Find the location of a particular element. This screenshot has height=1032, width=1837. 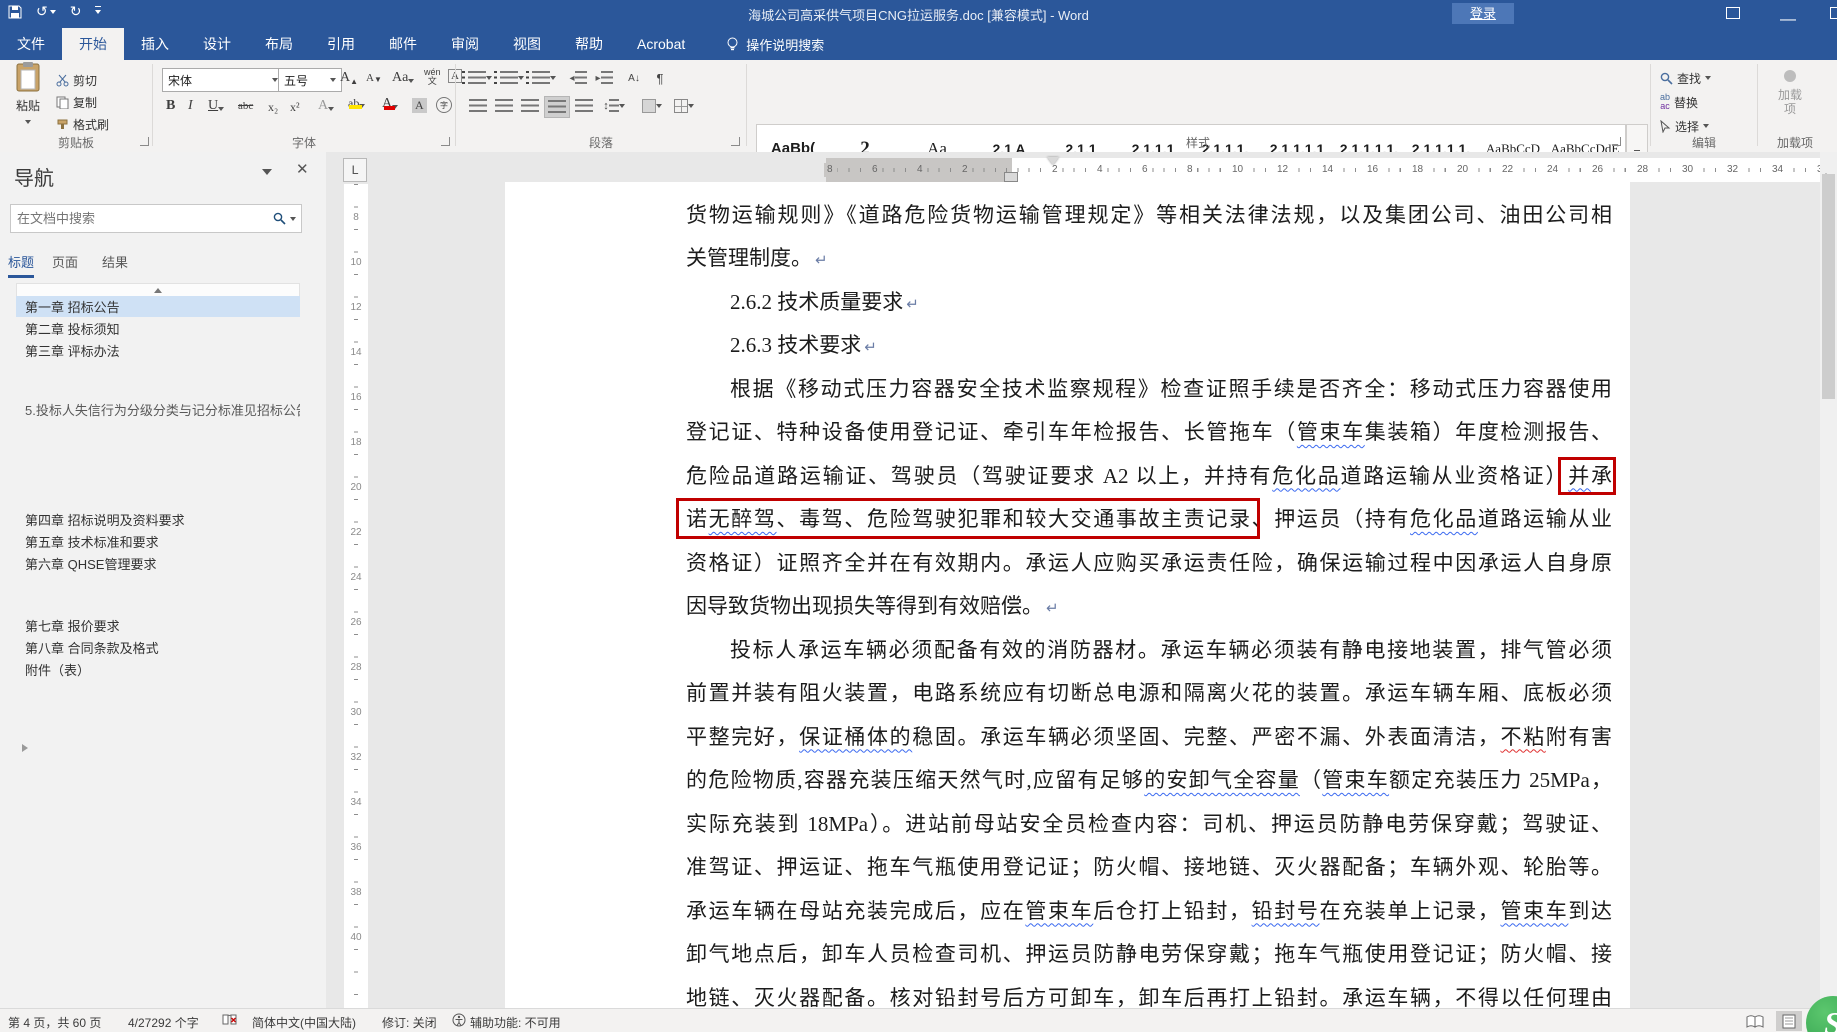

strikethrough-icon: abc is located at coordinates (245, 106).